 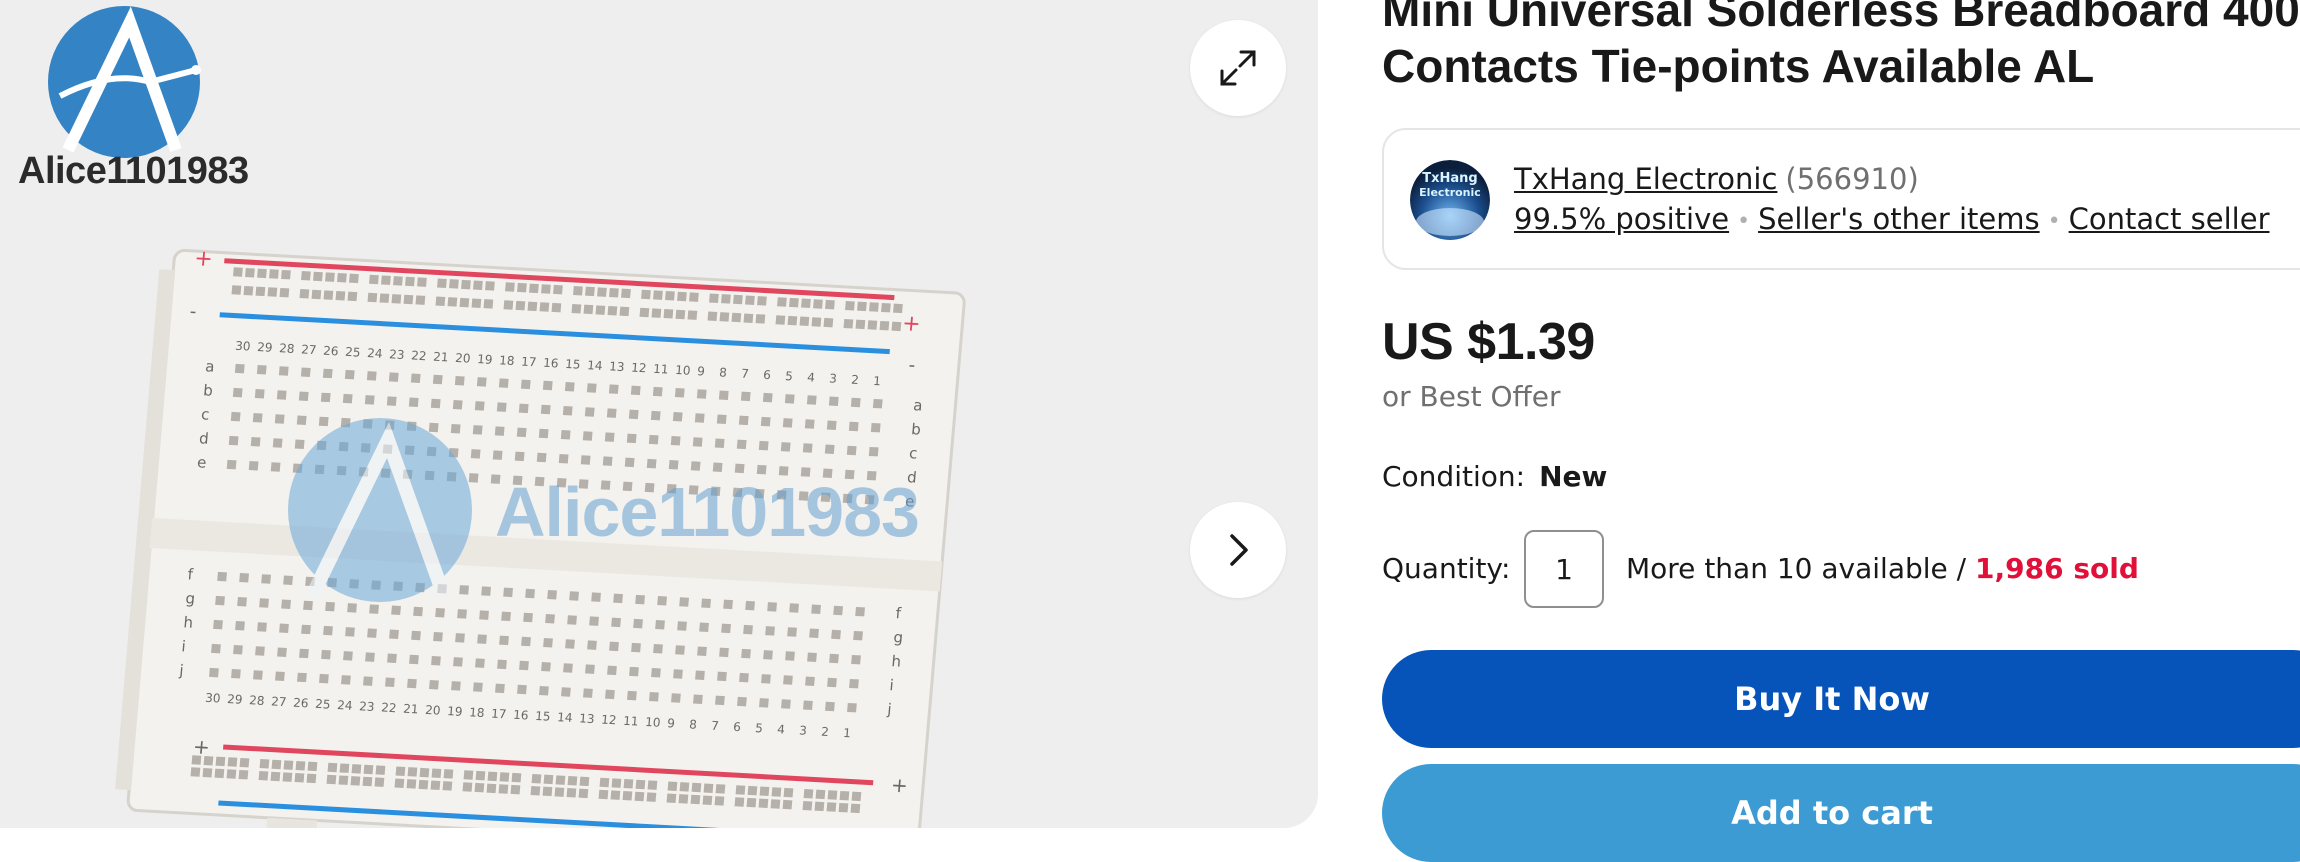 I want to click on breadboard-label: 7, so click(x=715, y=726).